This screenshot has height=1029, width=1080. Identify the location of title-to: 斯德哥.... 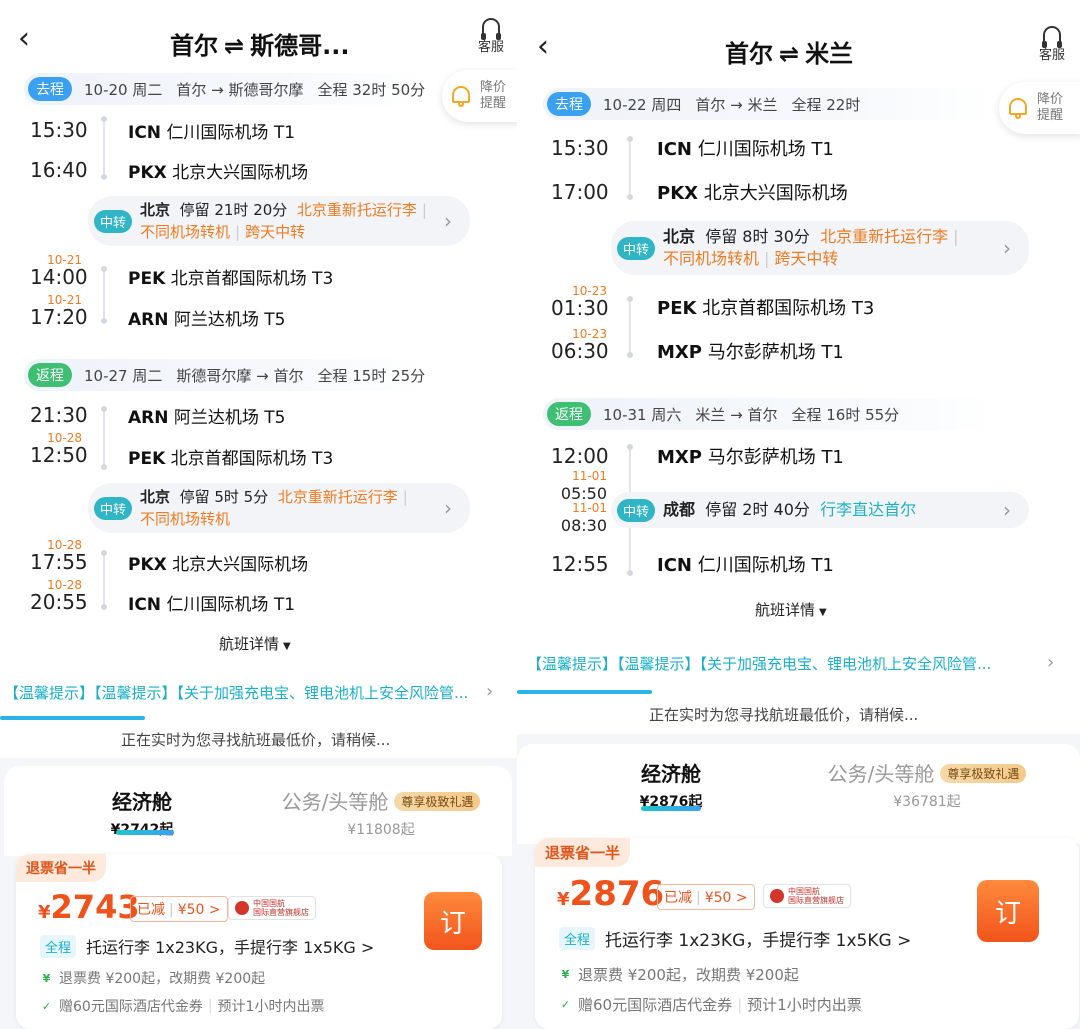
(300, 46).